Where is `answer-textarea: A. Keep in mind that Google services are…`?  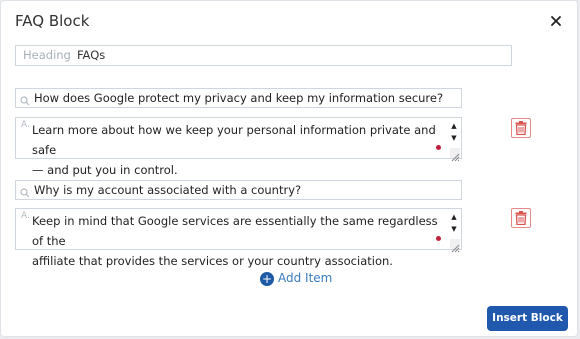 answer-textarea: A. Keep in mind that Google services are… is located at coordinates (238, 238).